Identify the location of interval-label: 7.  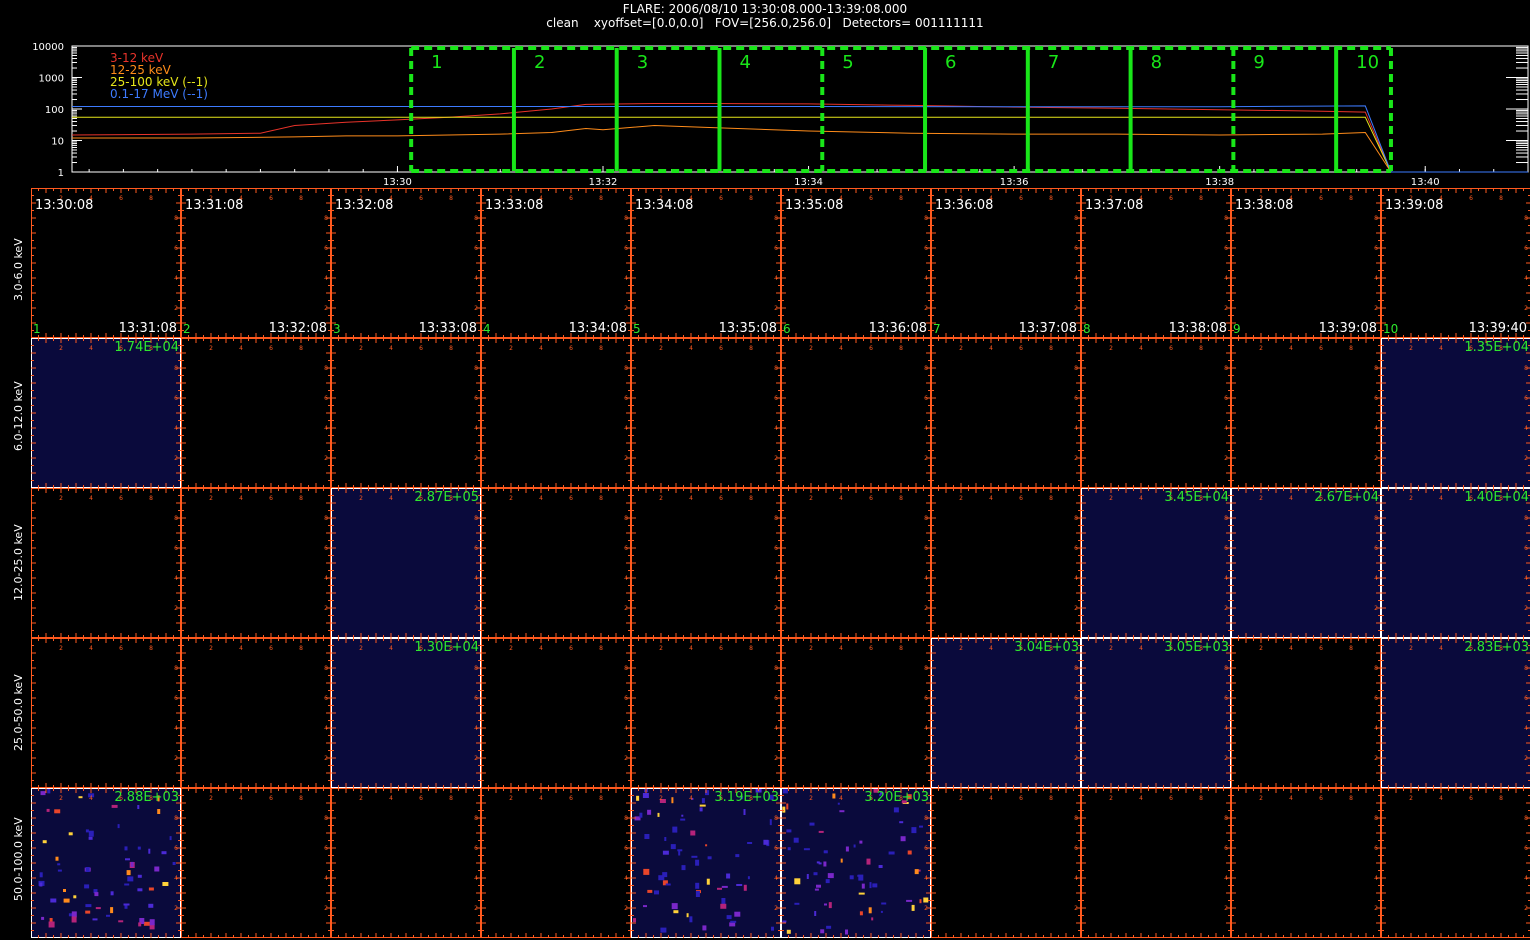
(1053, 62).